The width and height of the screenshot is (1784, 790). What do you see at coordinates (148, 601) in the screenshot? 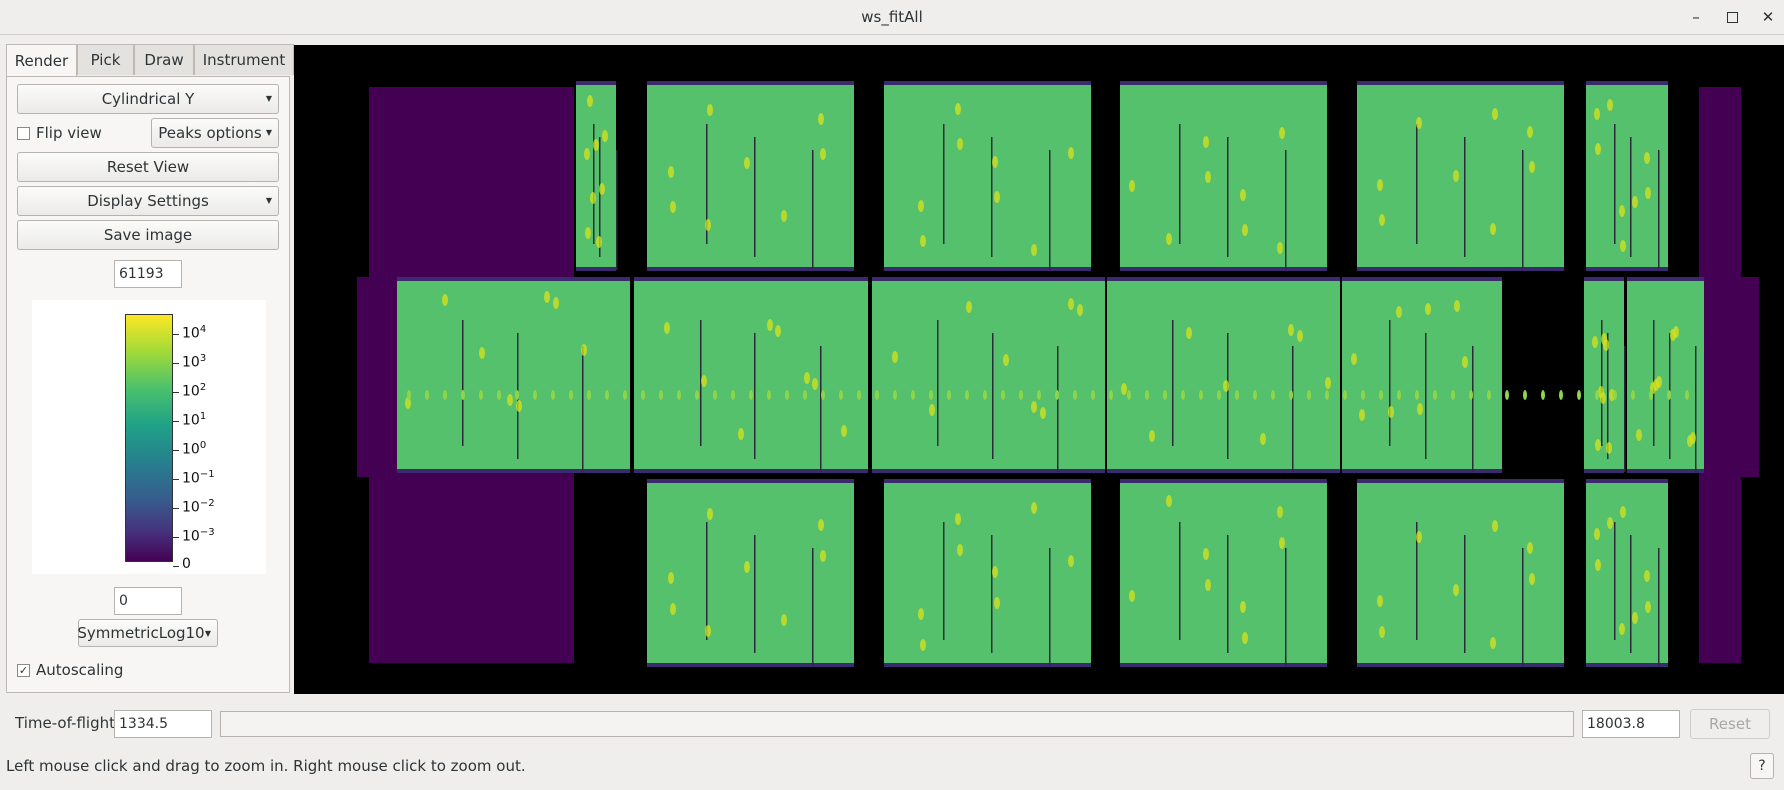
I see `color-min-input: 0` at bounding box center [148, 601].